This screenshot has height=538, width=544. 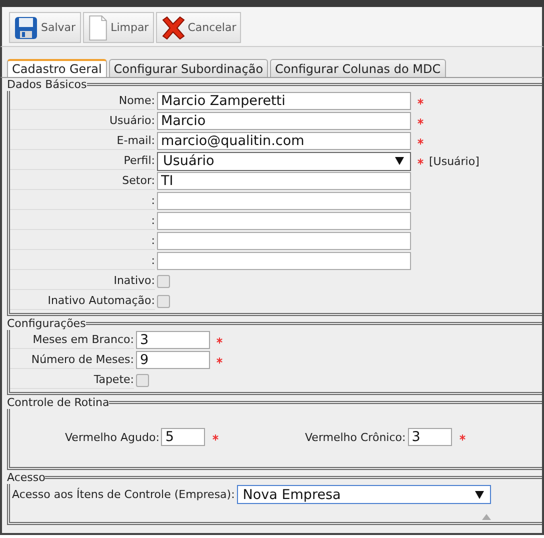 What do you see at coordinates (188, 68) in the screenshot?
I see `tab: Configurar Subordinação` at bounding box center [188, 68].